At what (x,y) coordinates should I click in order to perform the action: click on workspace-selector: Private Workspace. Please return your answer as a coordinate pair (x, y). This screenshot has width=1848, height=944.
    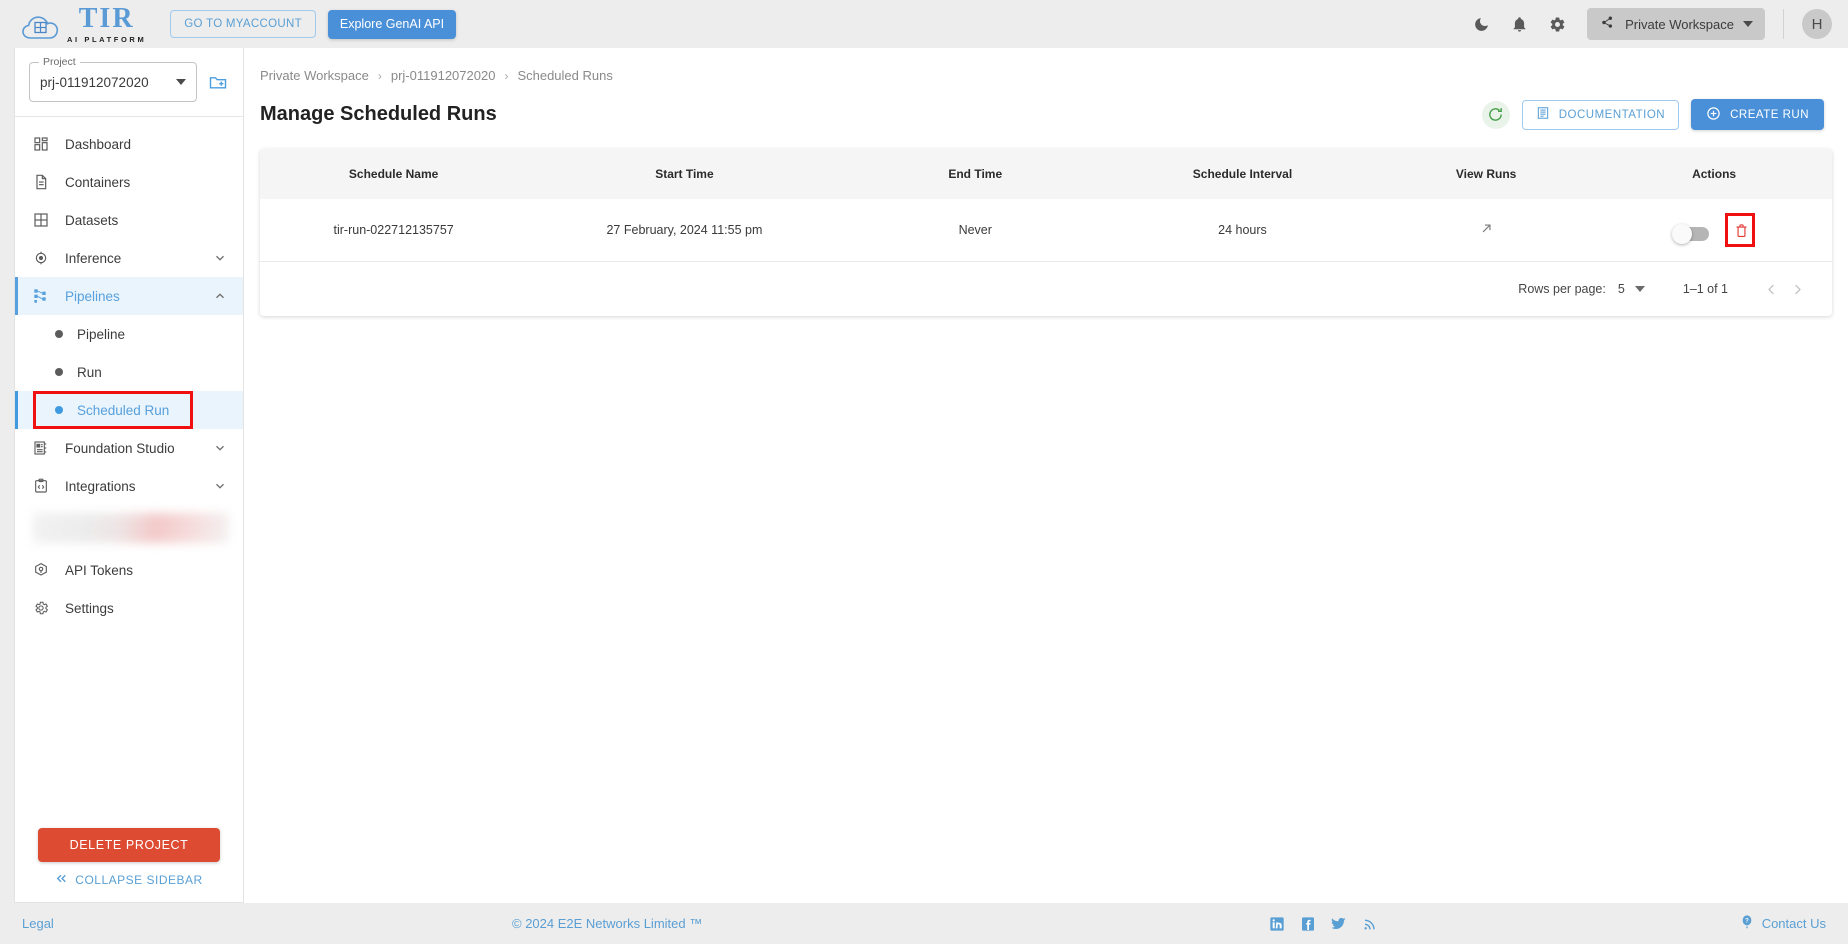
    Looking at the image, I should click on (1676, 24).